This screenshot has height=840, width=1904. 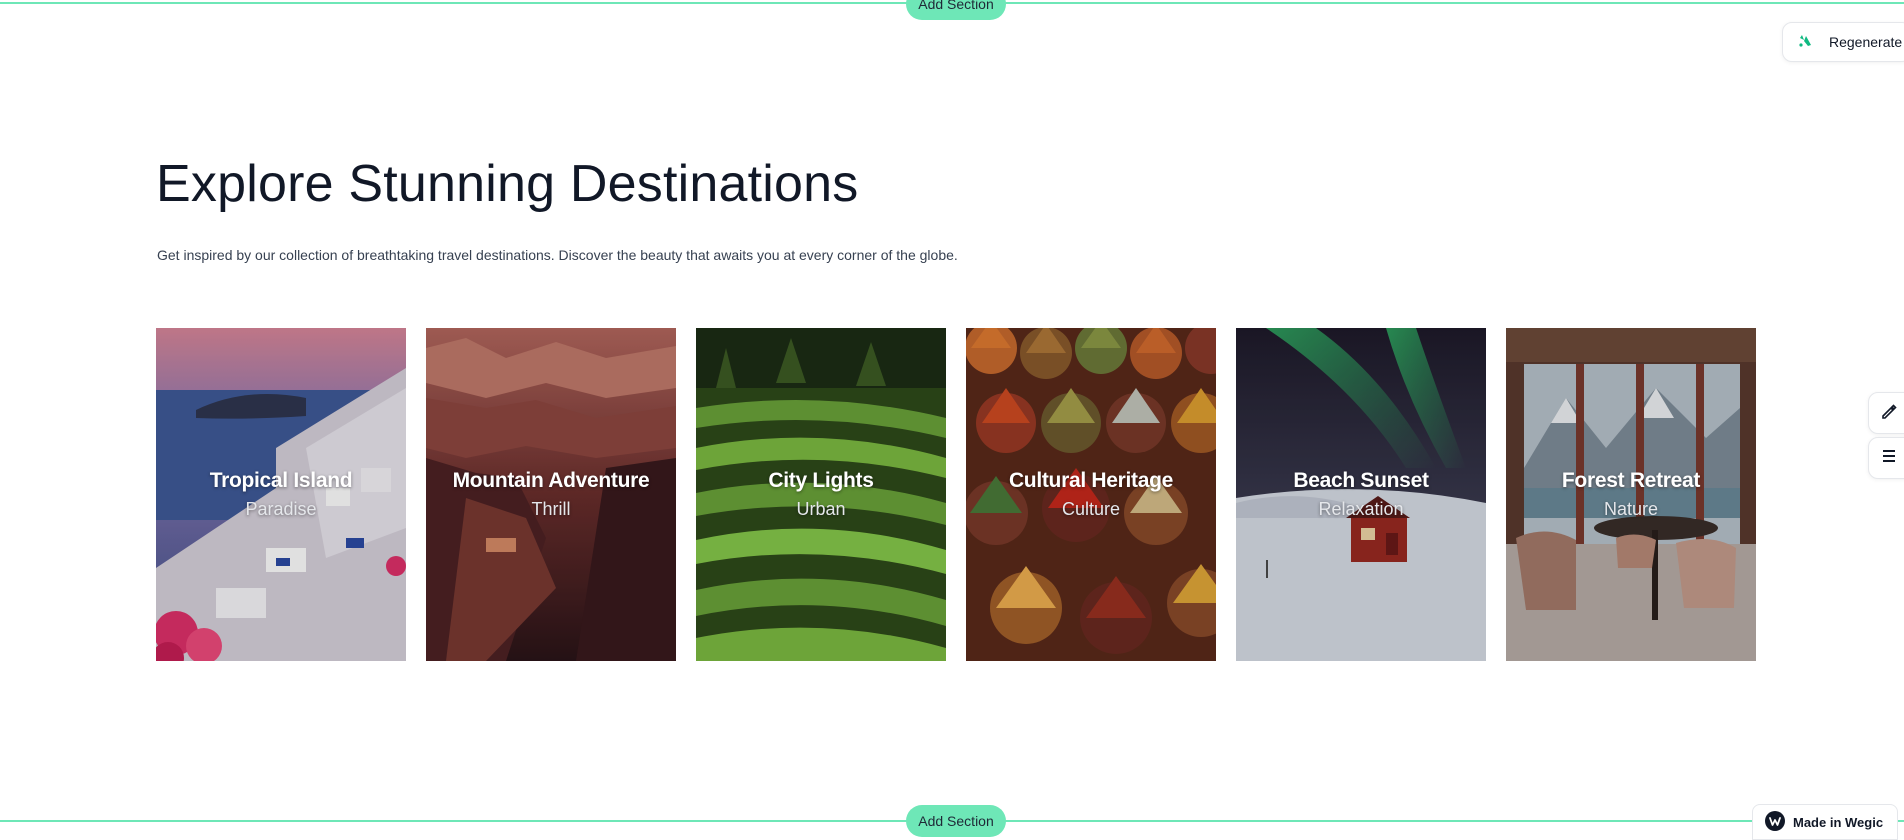 What do you see at coordinates (1631, 480) in the screenshot?
I see `card-title: Forest Retreat` at bounding box center [1631, 480].